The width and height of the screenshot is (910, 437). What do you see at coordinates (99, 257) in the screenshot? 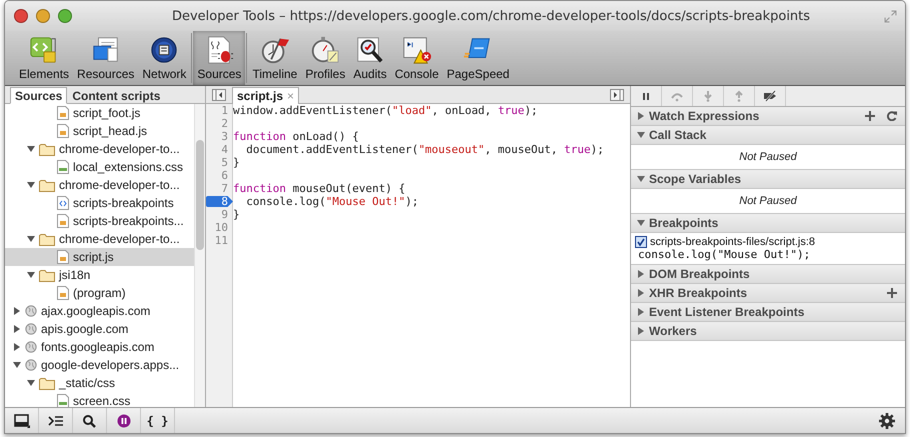
I see `file-item: script.js` at bounding box center [99, 257].